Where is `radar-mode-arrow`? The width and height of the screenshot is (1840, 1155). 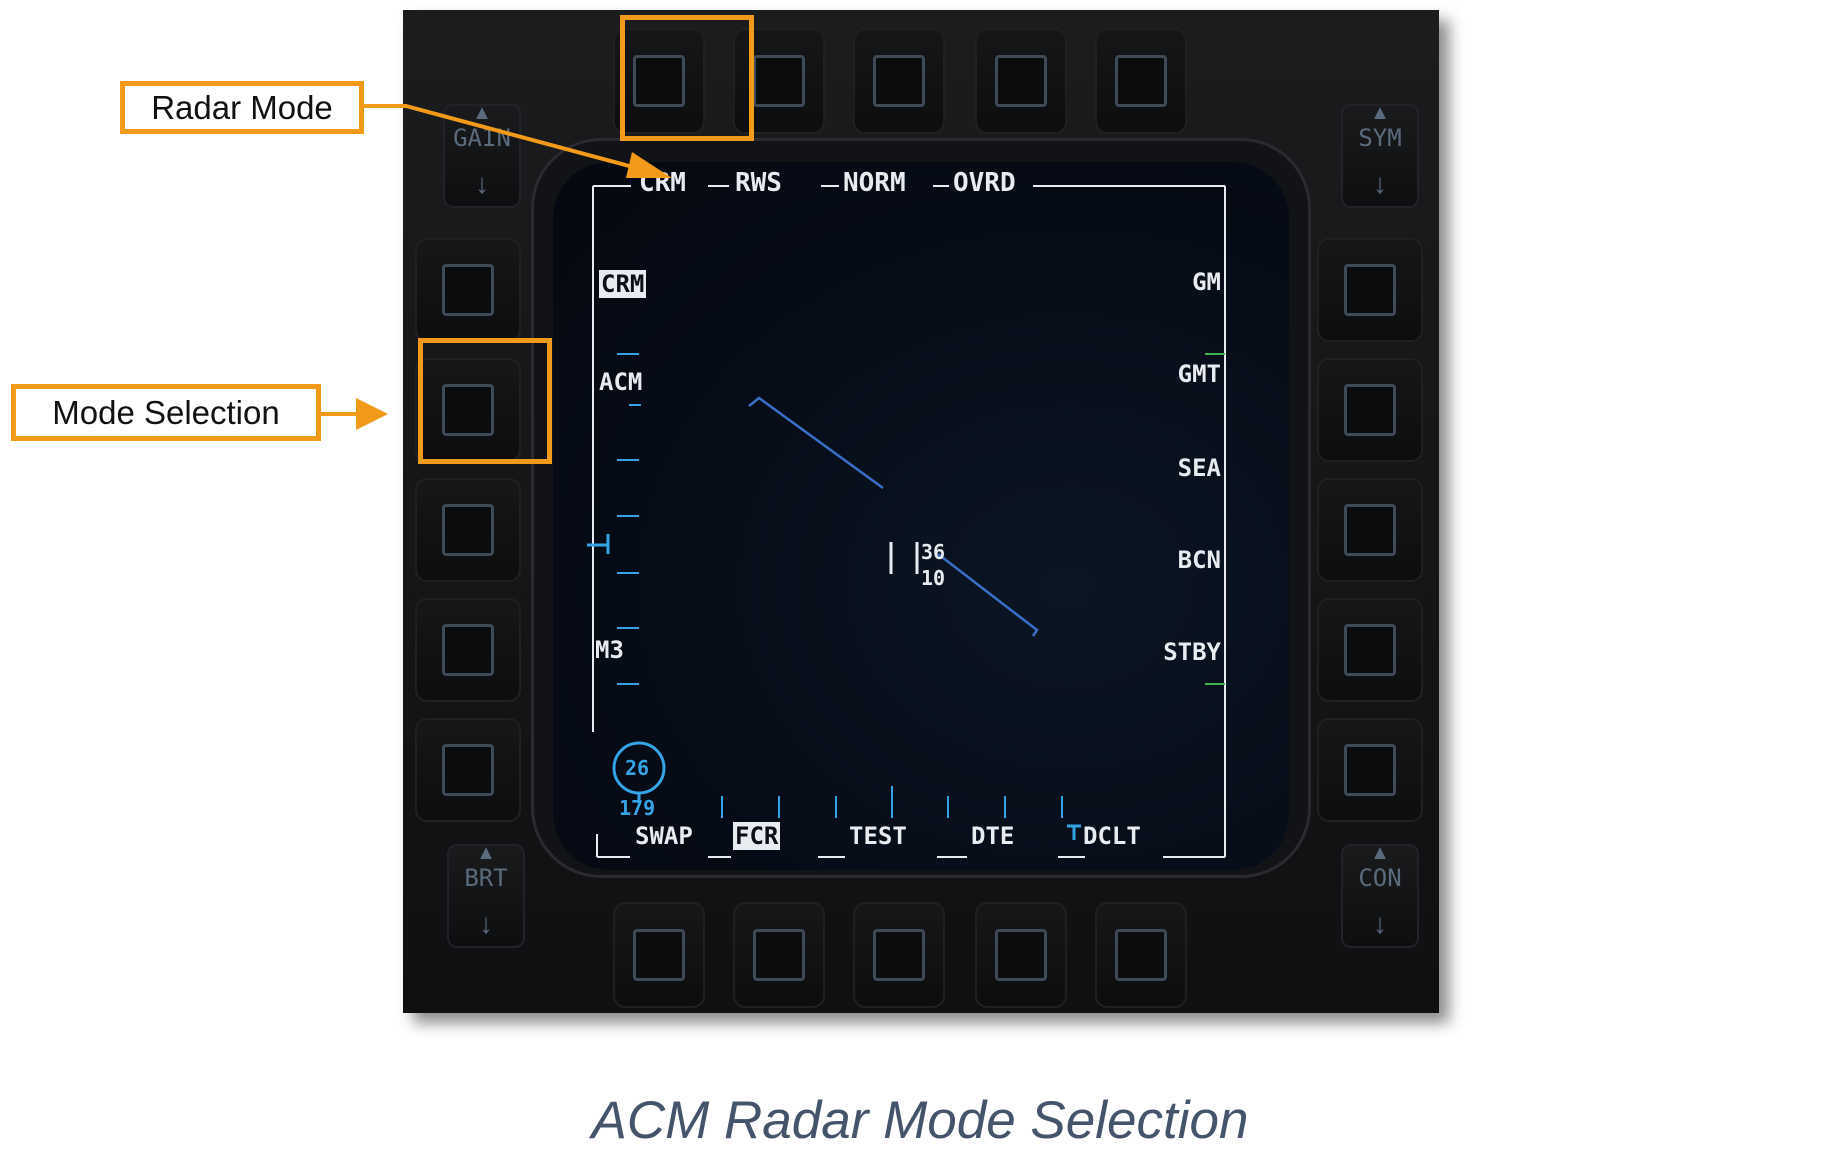
radar-mode-arrow is located at coordinates (504, 138).